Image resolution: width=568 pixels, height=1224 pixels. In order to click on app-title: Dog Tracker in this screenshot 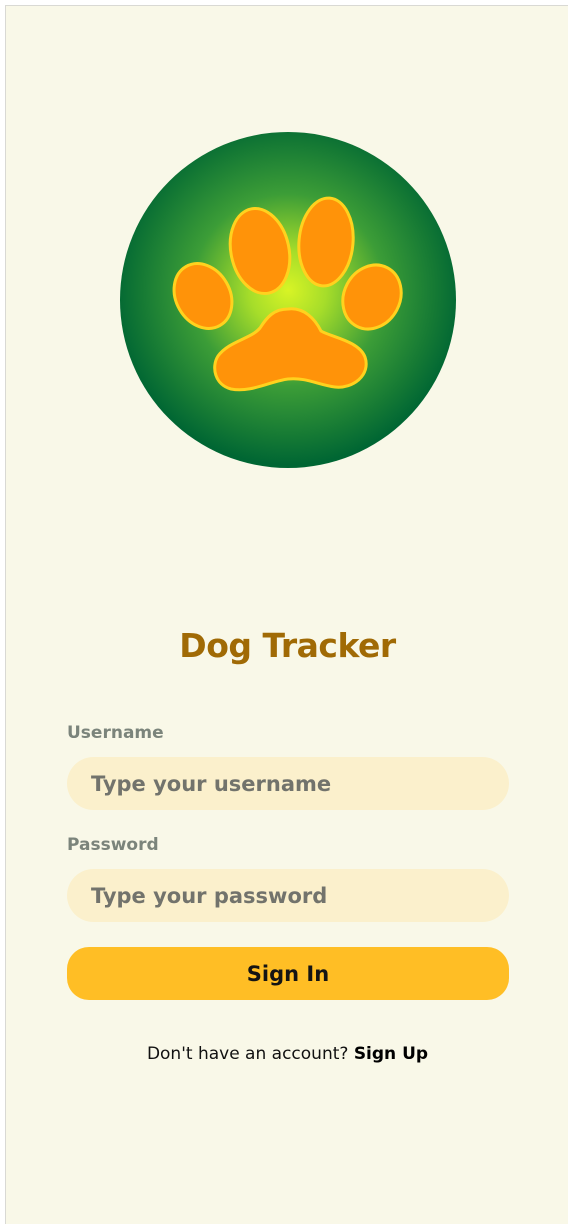, I will do `click(287, 645)`.